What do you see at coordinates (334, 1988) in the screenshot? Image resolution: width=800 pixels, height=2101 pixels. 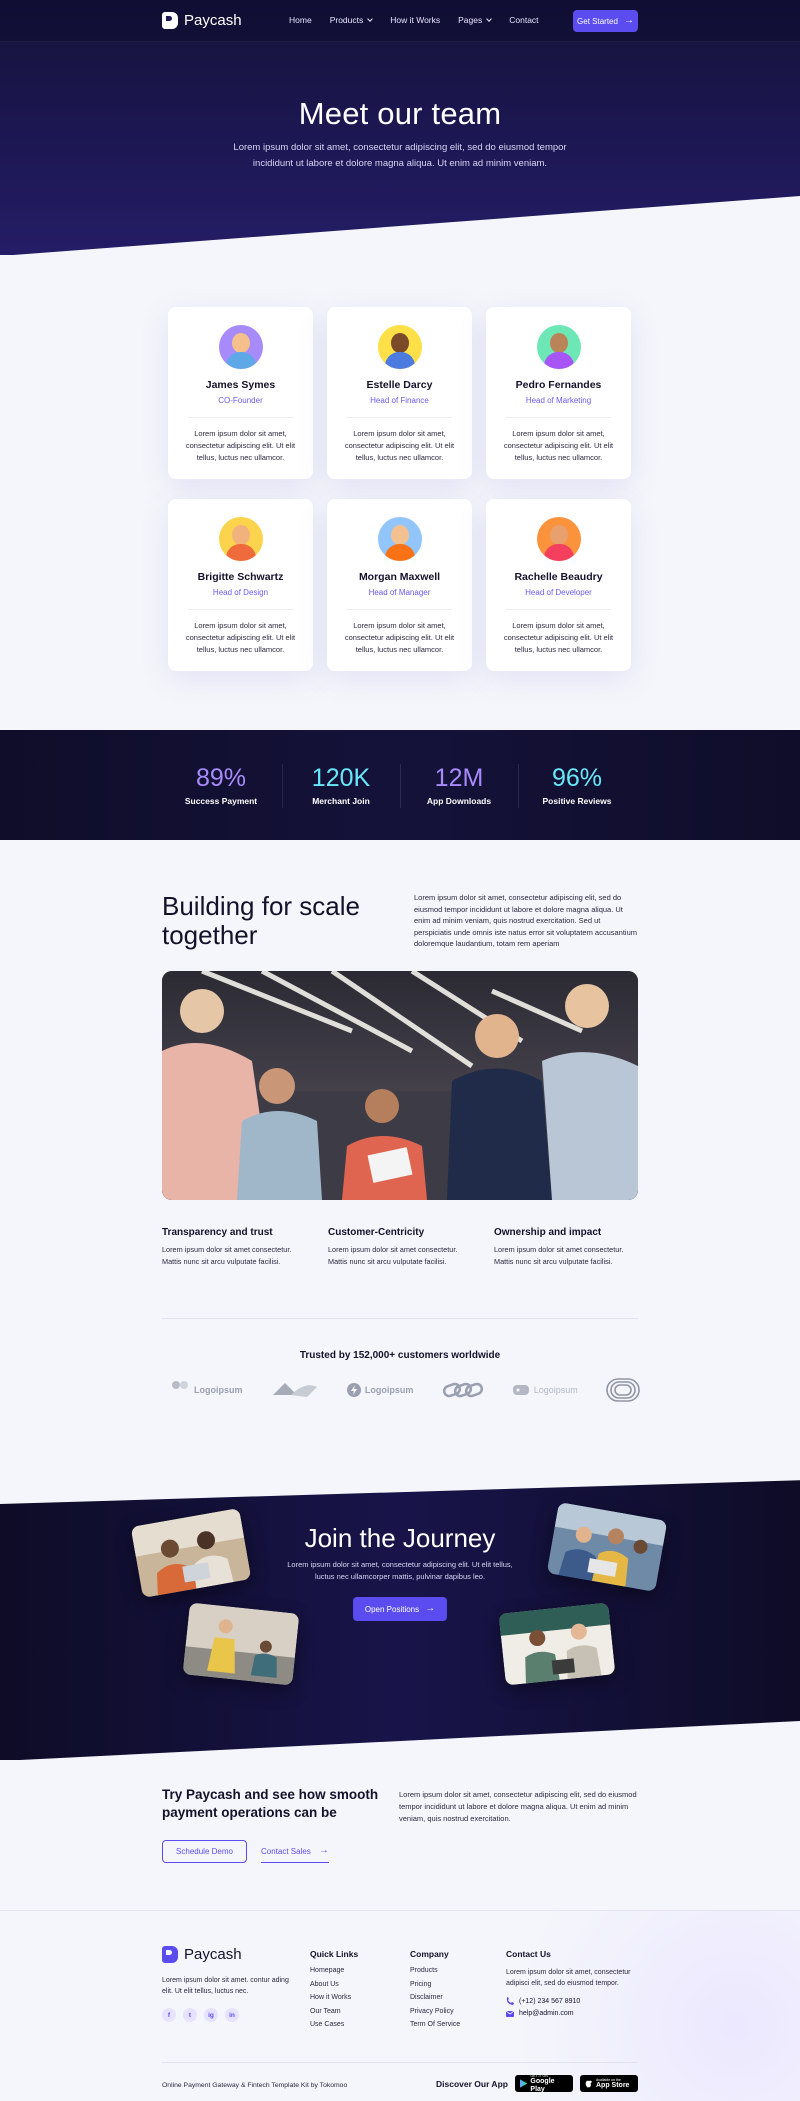 I see `footer-link-about: About Us` at bounding box center [334, 1988].